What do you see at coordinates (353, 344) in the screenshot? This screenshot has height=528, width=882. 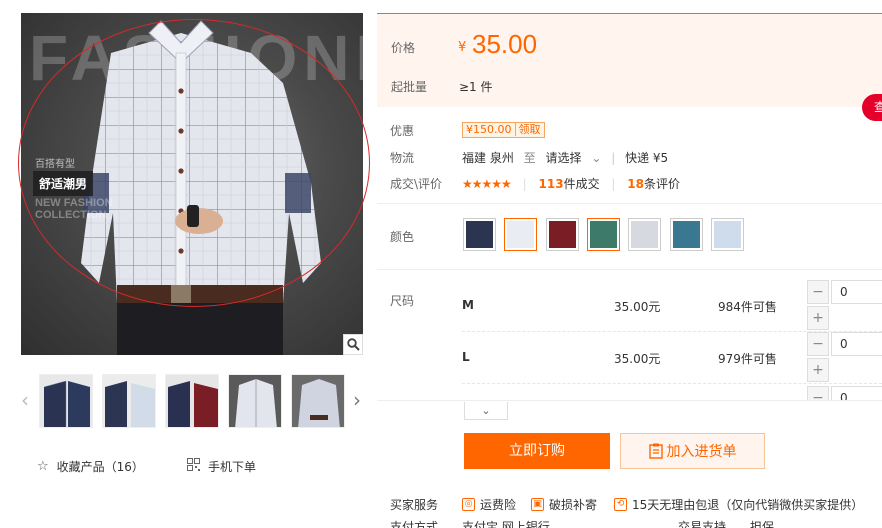 I see `zoom-button` at bounding box center [353, 344].